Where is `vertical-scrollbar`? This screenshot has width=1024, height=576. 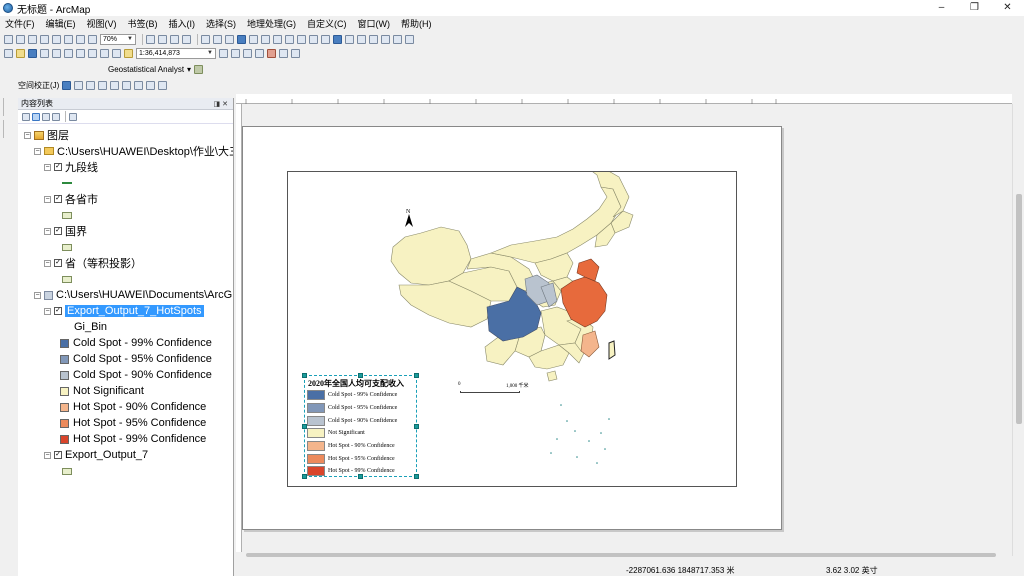
vertical-scrollbar is located at coordinates (1018, 330).